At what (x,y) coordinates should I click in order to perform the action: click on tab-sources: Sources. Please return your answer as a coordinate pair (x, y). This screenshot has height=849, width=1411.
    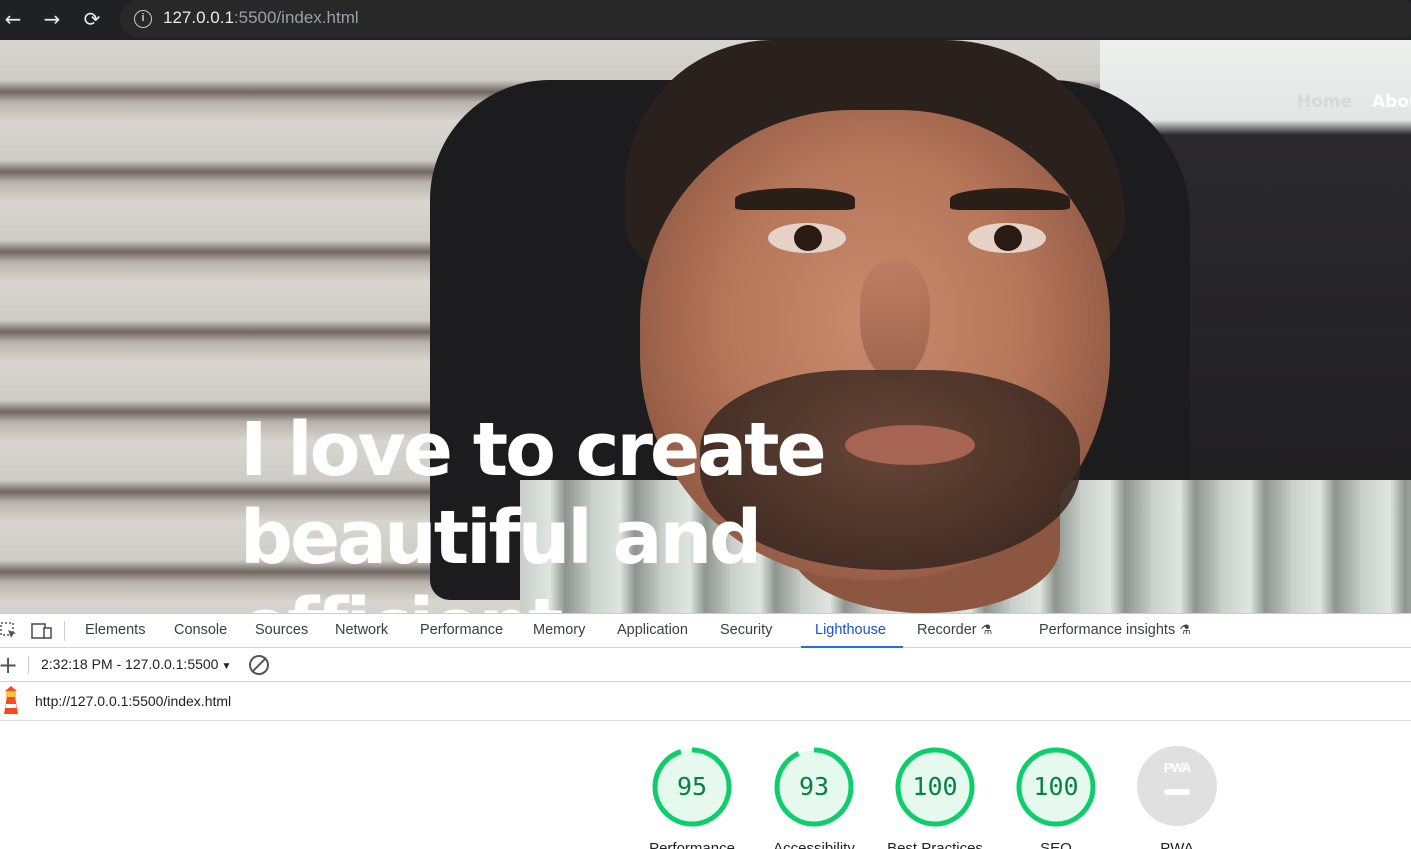
    Looking at the image, I should click on (281, 630).